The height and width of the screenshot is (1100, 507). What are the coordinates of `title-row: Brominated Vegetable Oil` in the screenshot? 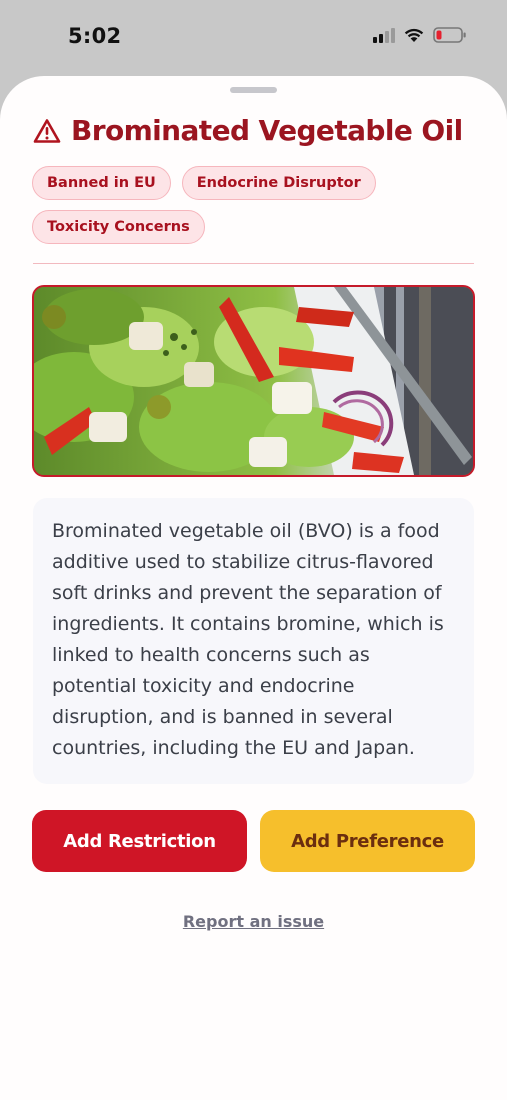 It's located at (258, 130).